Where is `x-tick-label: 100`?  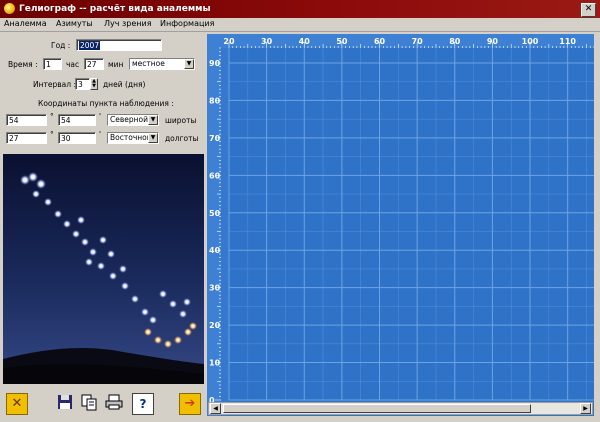
x-tick-label: 100 is located at coordinates (530, 41).